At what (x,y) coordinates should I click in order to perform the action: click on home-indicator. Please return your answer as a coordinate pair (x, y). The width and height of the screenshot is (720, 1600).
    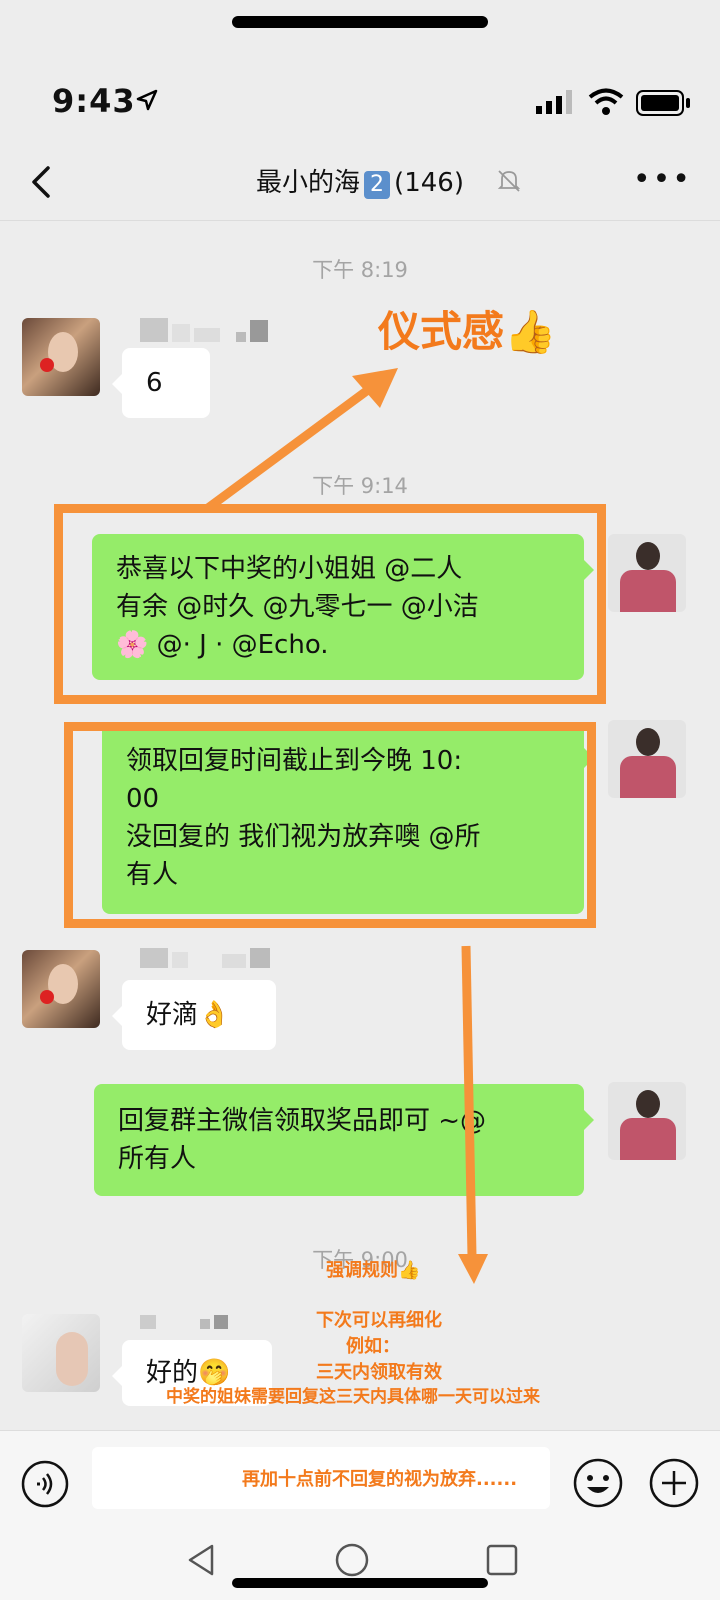
    Looking at the image, I should click on (360, 1583).